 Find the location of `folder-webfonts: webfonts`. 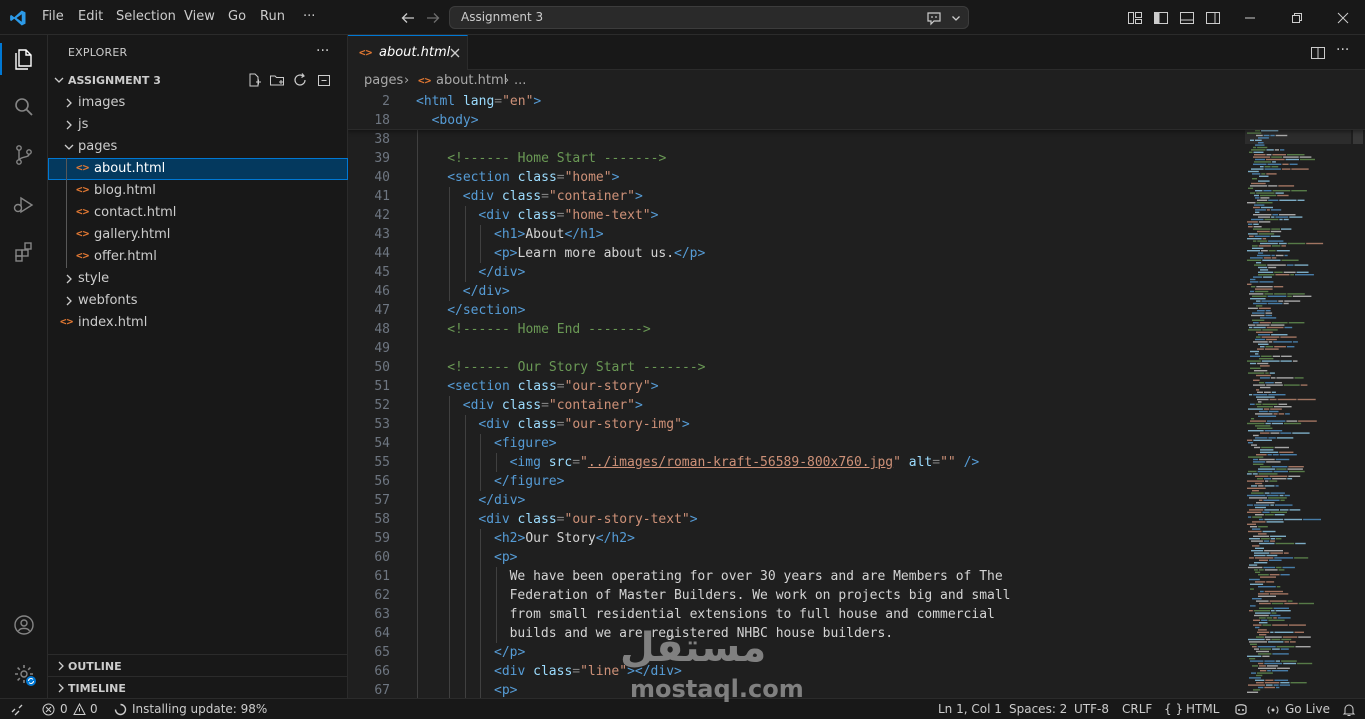

folder-webfonts: webfonts is located at coordinates (198, 301).